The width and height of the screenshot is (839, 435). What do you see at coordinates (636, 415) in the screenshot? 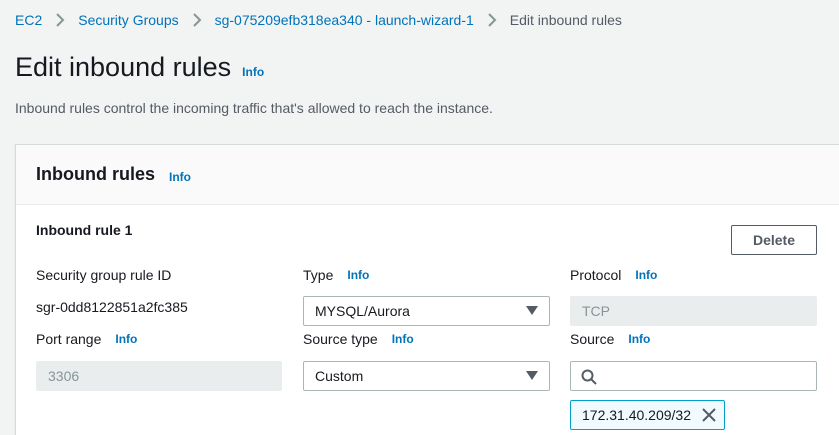
I see `source-token-label: 172.31.40.209/32` at bounding box center [636, 415].